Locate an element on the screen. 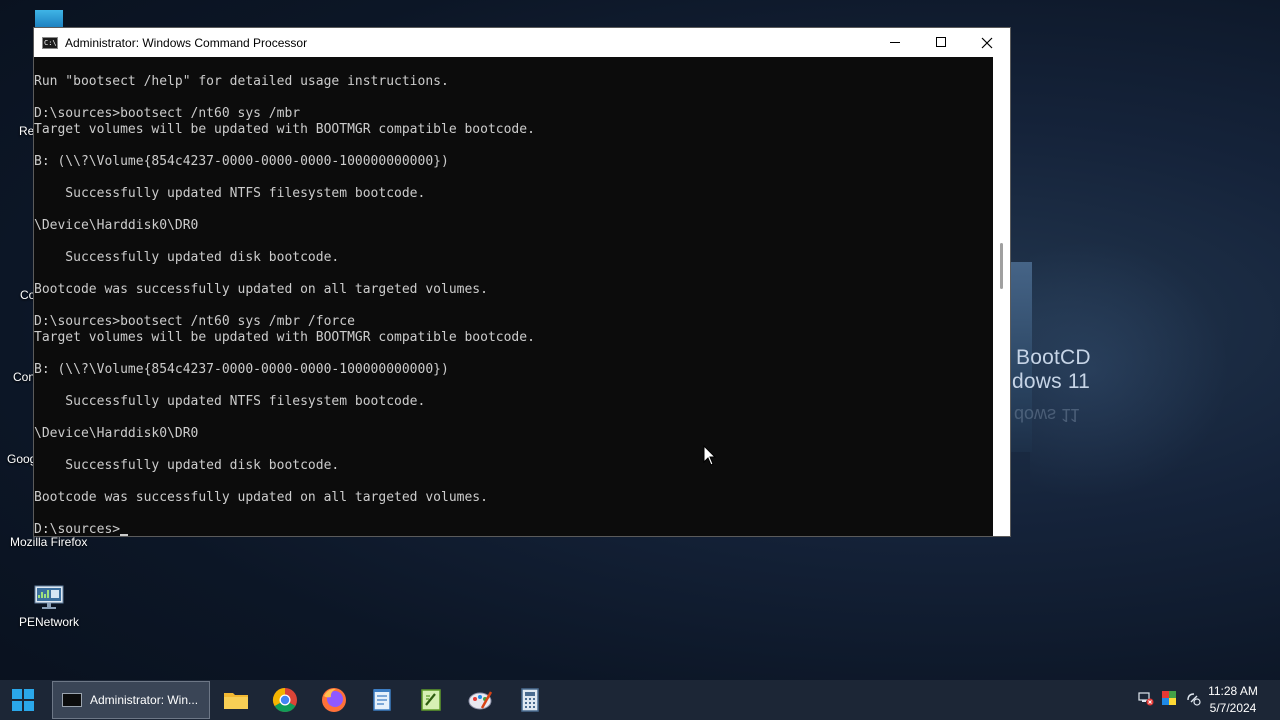  console-line: D:\sources> is located at coordinates (514, 529).